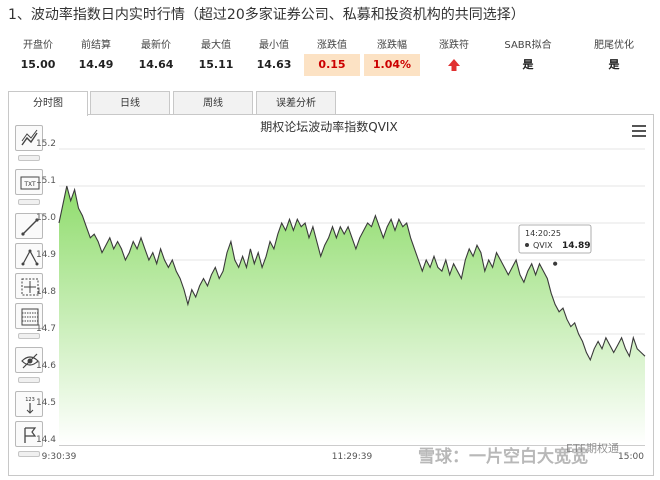  What do you see at coordinates (156, 45) in the screenshot?
I see `stat-label: 最新价` at bounding box center [156, 45].